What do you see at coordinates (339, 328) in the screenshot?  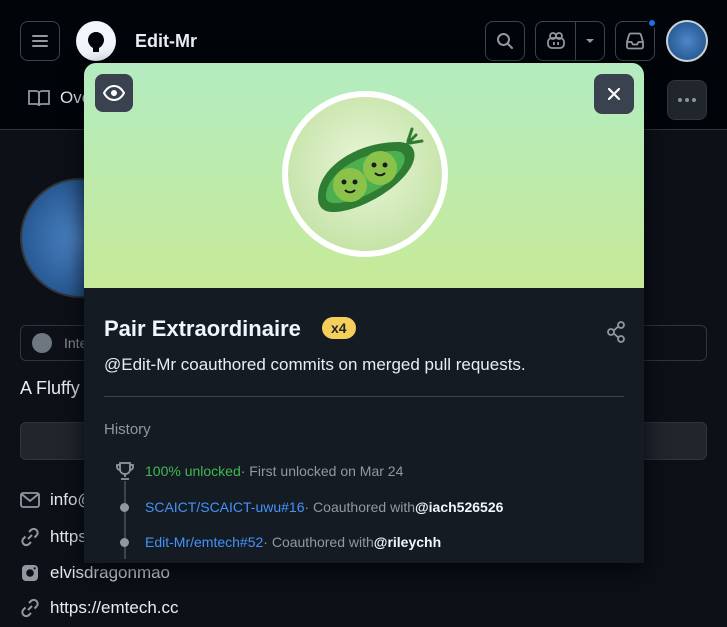 I see `achievement-tier-badge: x4` at bounding box center [339, 328].